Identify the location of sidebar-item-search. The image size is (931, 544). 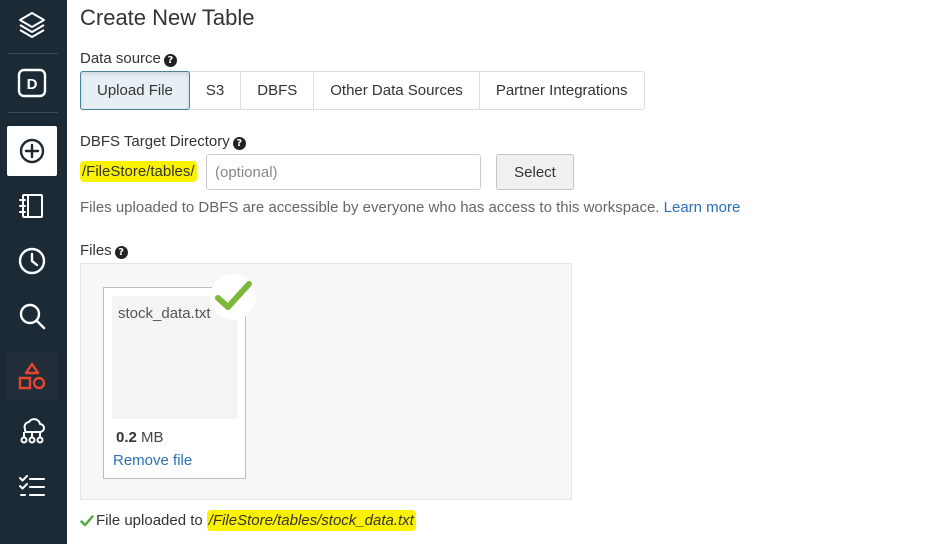
(32, 316).